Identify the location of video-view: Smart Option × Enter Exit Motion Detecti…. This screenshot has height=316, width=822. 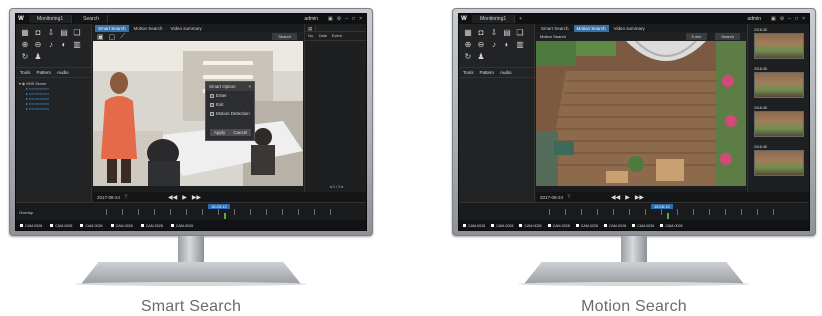
(198, 113).